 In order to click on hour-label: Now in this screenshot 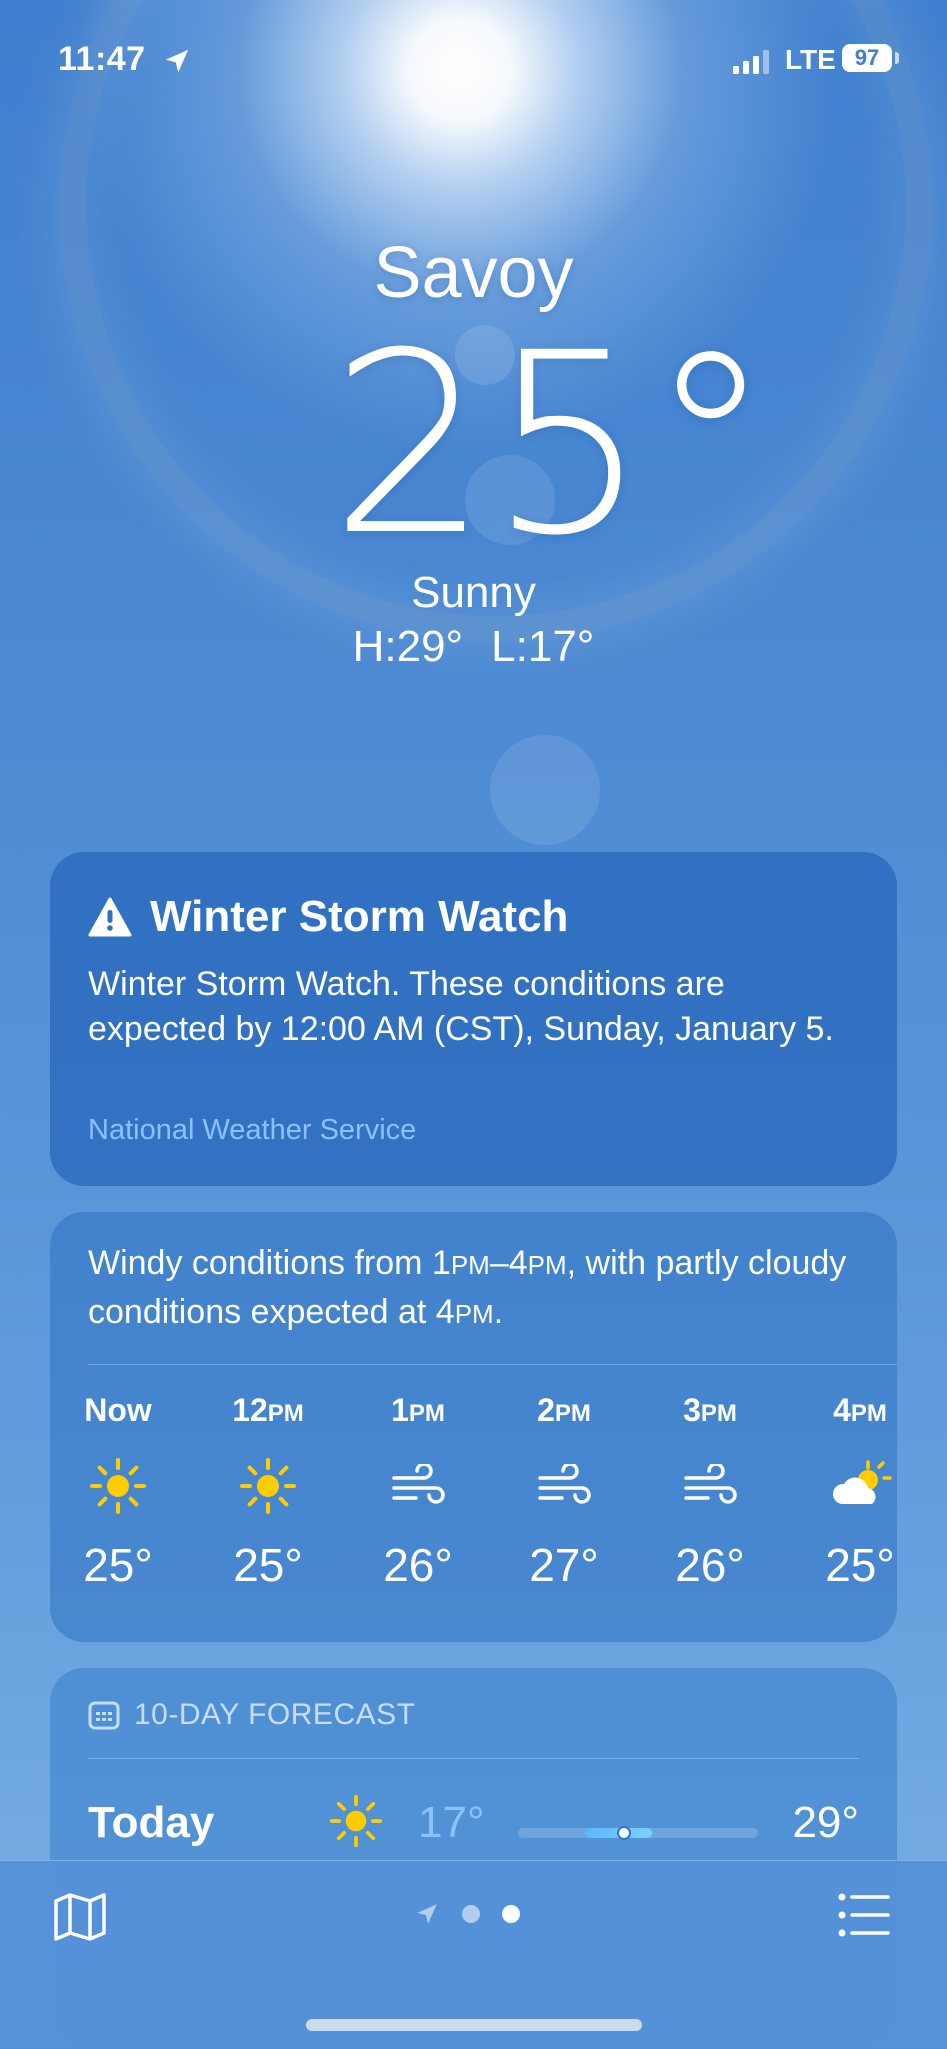, I will do `click(118, 1410)`.